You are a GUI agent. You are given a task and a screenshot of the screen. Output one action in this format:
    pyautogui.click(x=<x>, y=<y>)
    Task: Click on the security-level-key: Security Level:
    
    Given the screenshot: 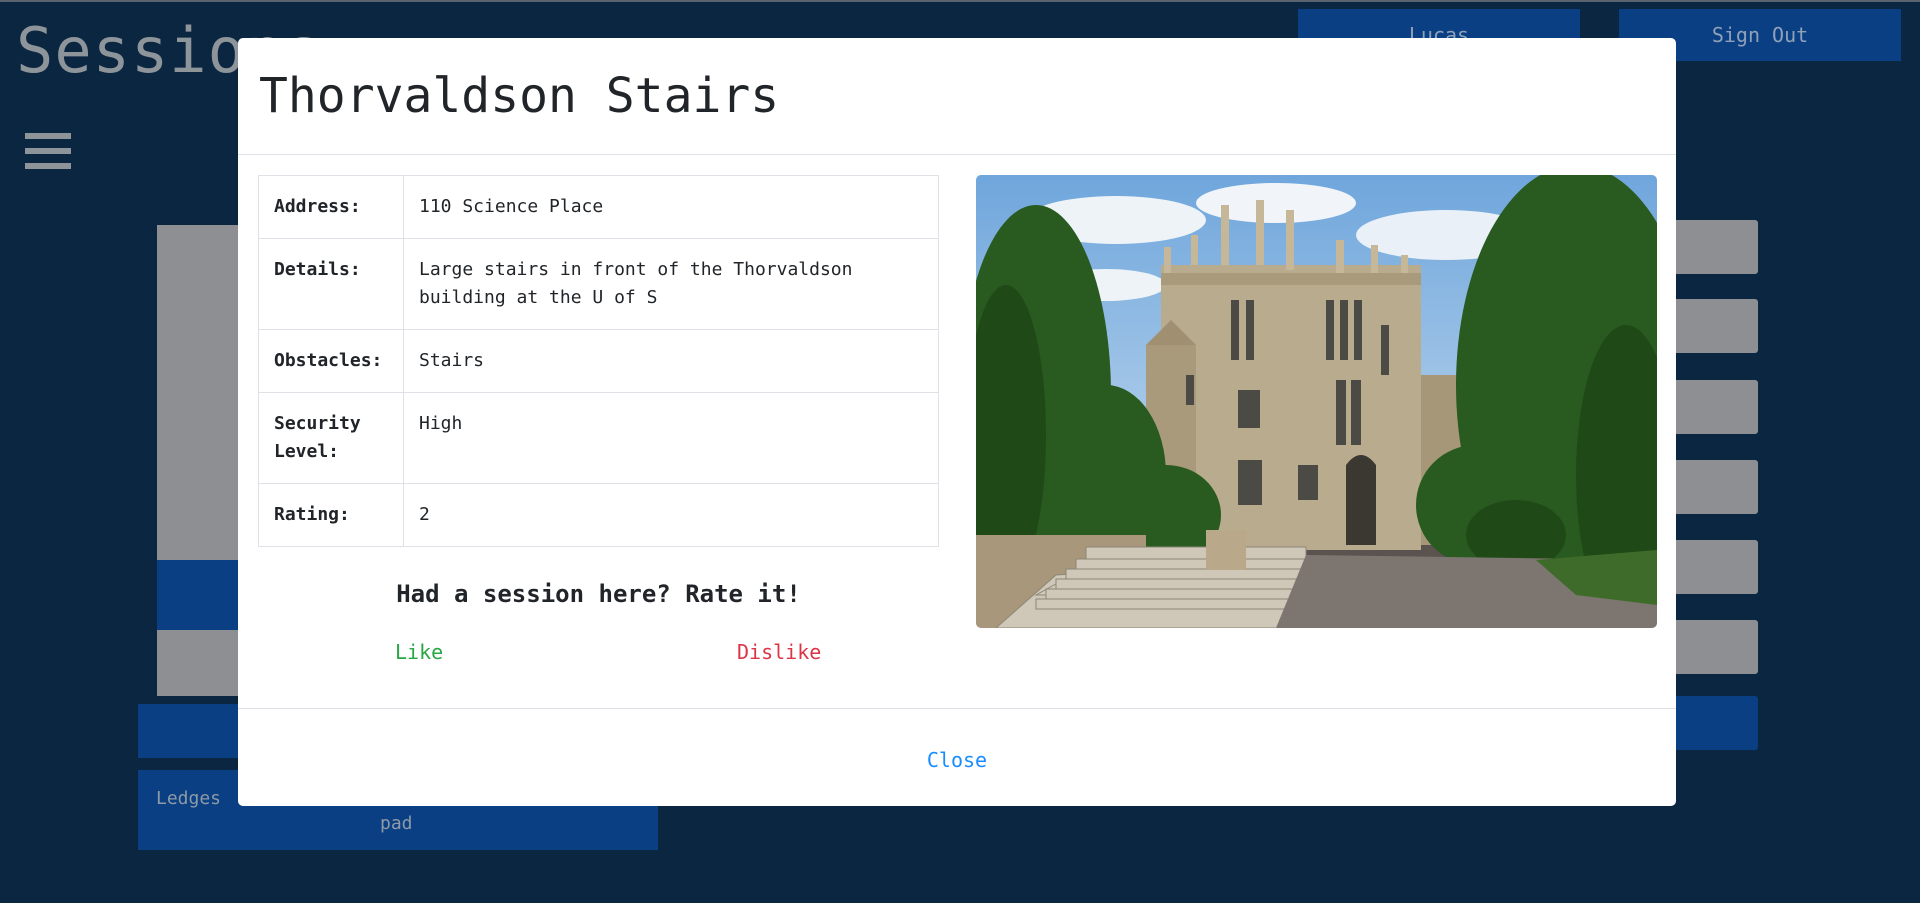 What is the action you would take?
    pyautogui.click(x=331, y=438)
    